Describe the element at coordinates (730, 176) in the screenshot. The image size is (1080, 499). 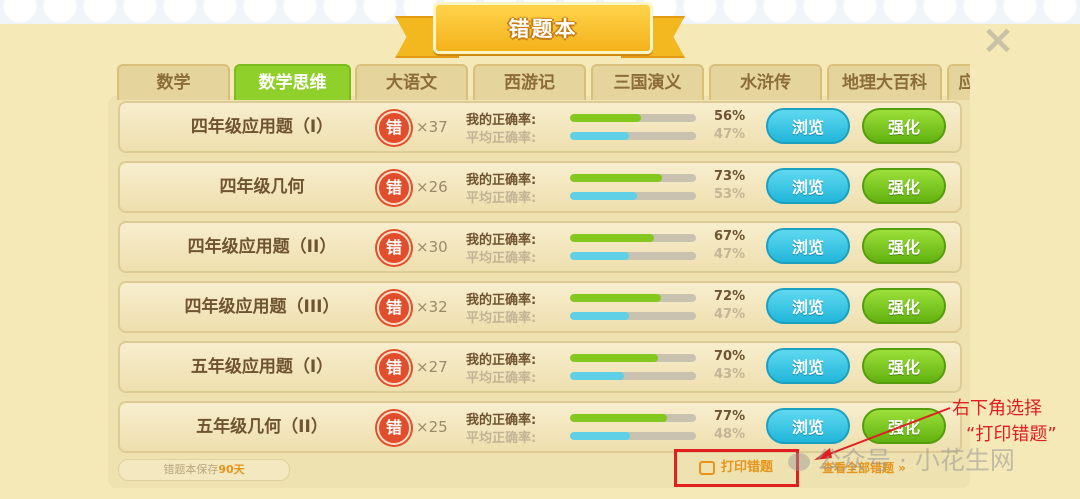
I see `my-rate-value: 73%` at that location.